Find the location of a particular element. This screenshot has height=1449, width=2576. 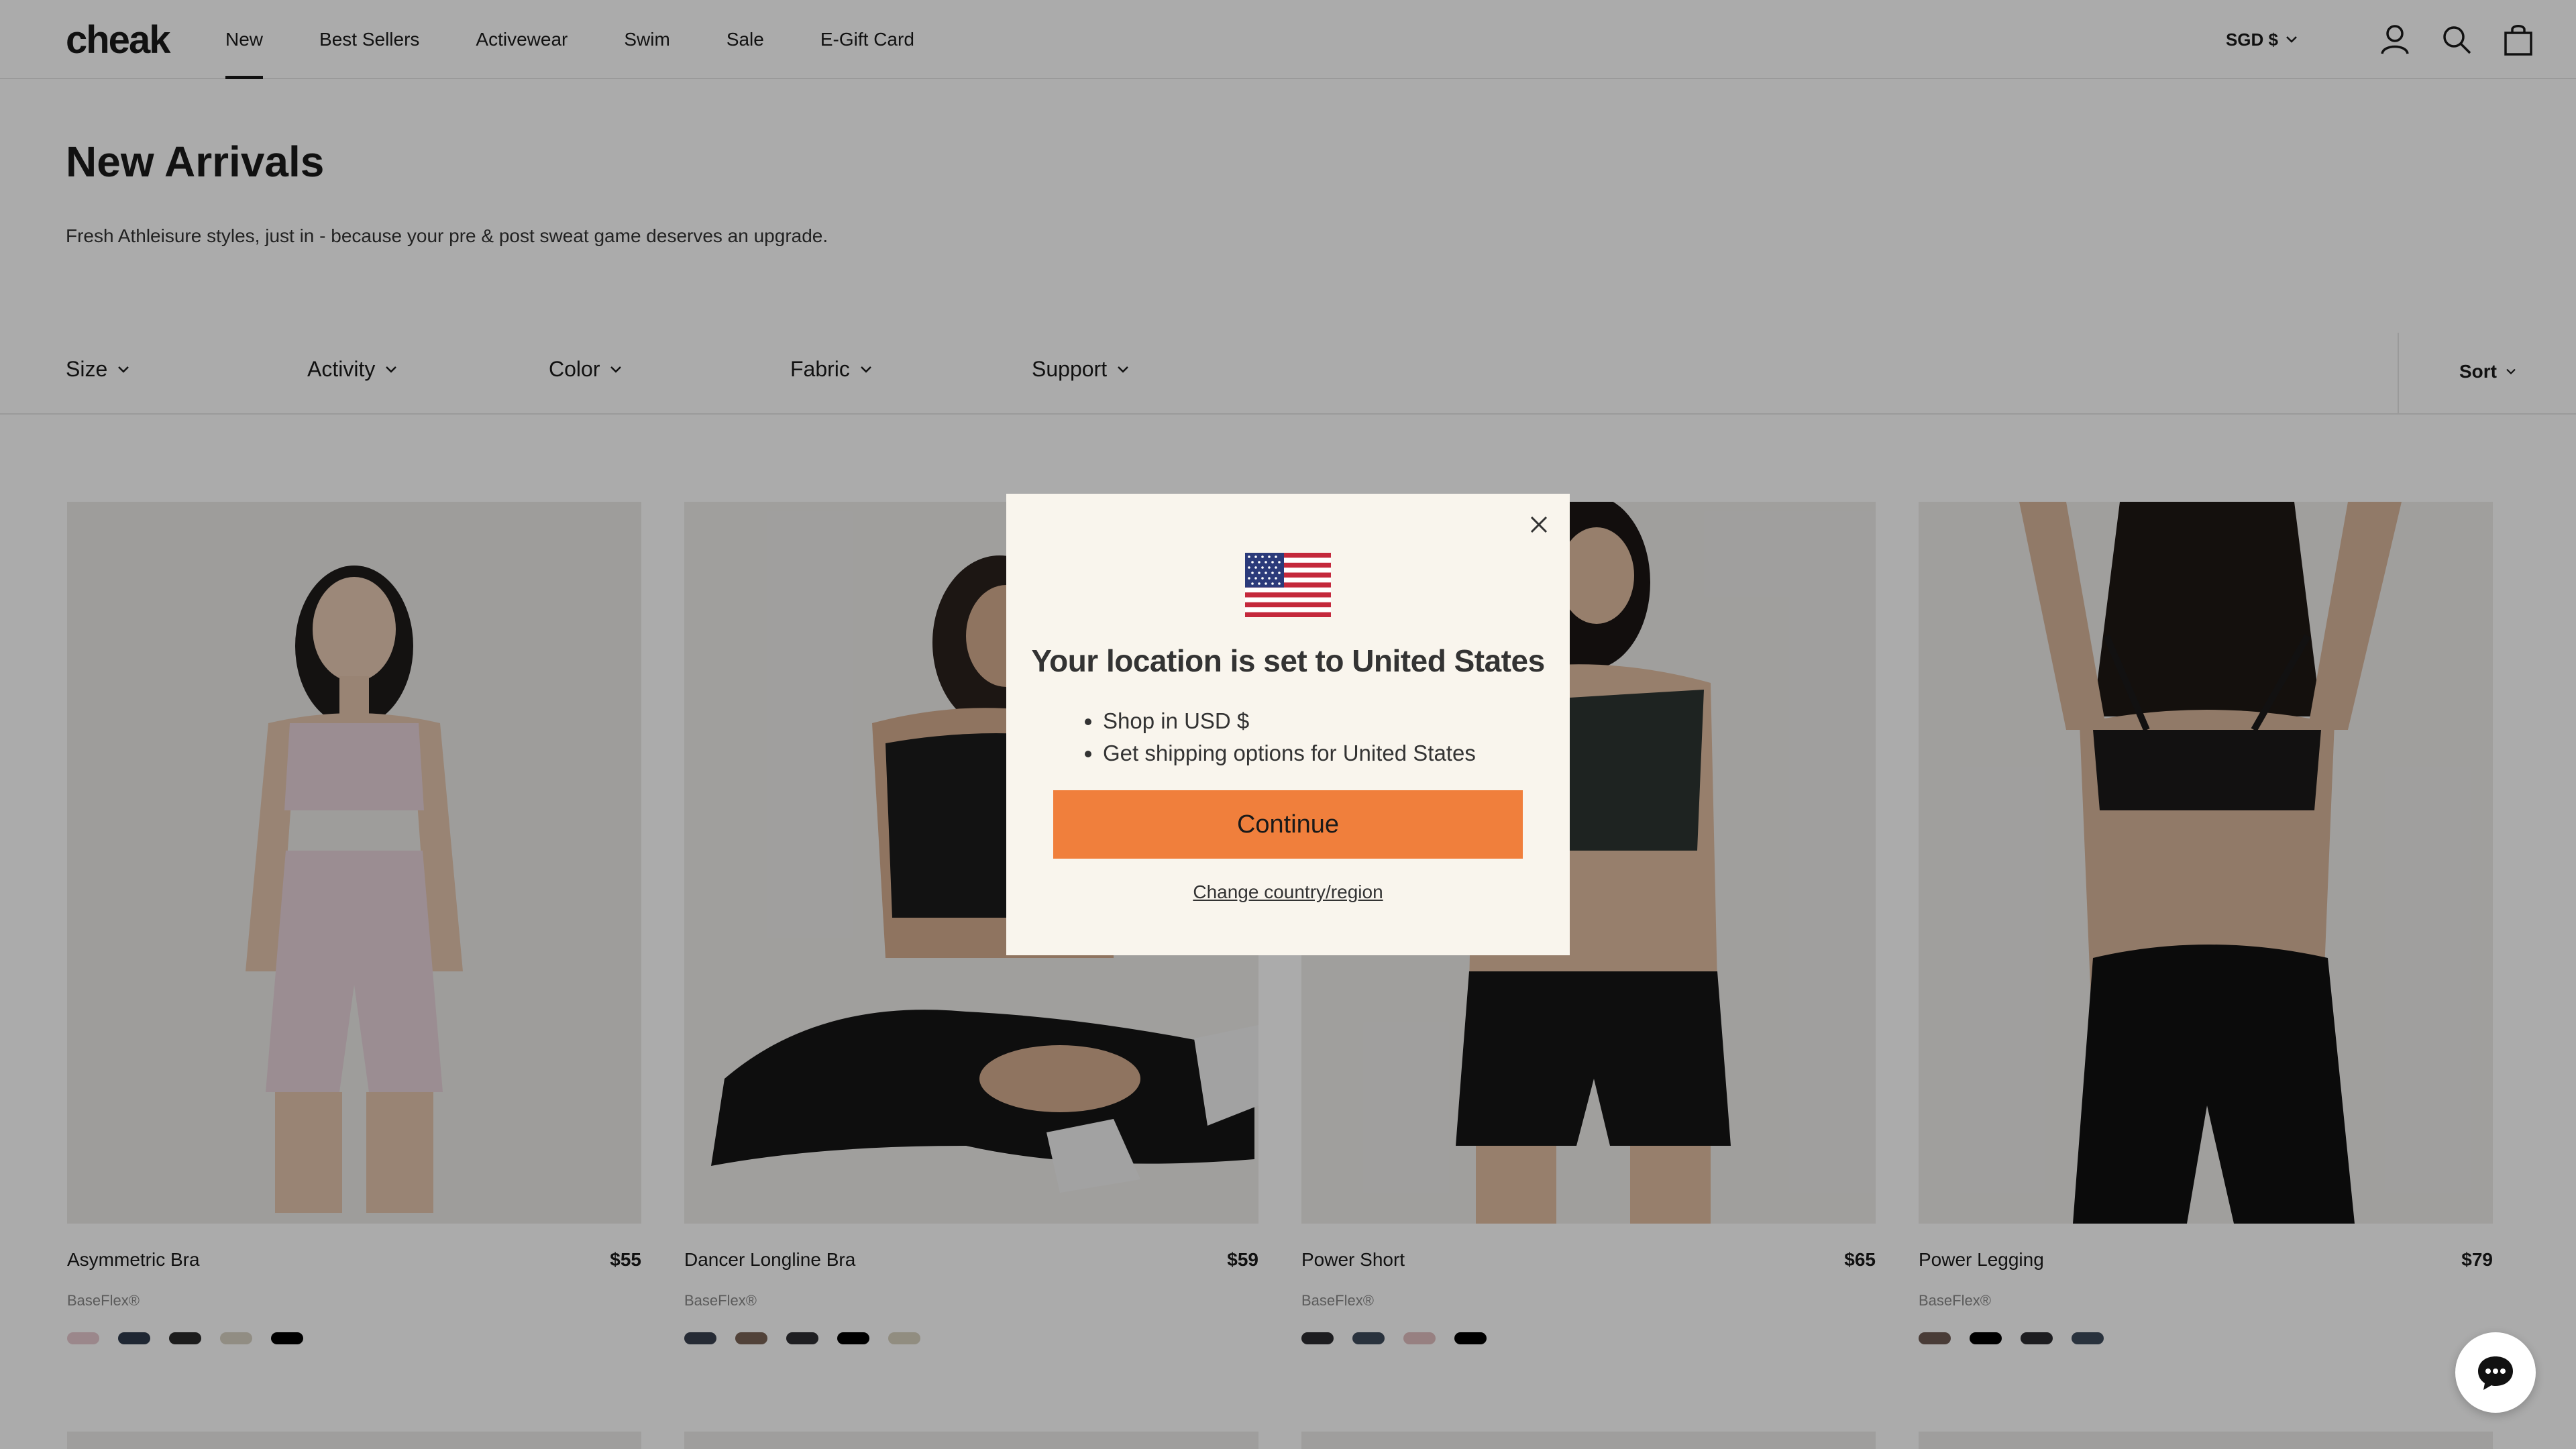

us-flag-icon is located at coordinates (1288, 585).